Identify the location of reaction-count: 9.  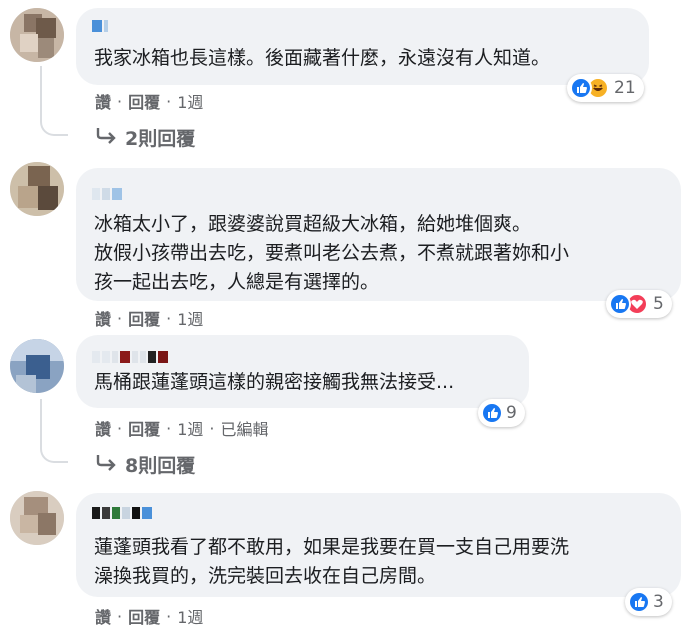
(511, 413).